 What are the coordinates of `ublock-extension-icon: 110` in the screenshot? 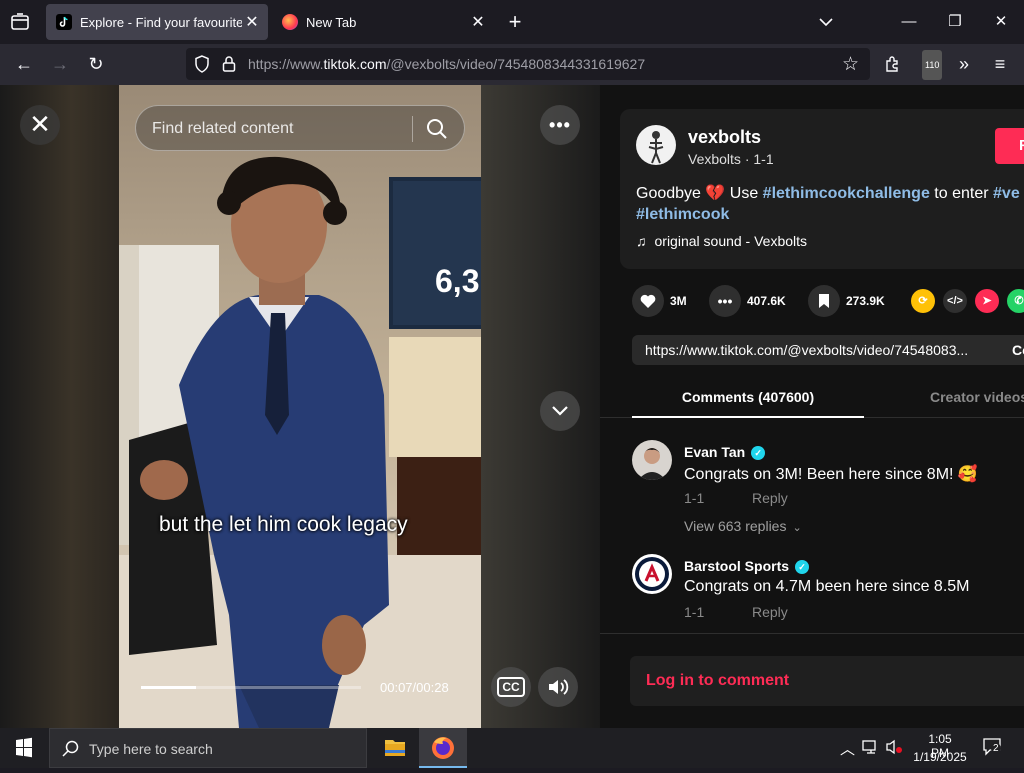 It's located at (929, 64).